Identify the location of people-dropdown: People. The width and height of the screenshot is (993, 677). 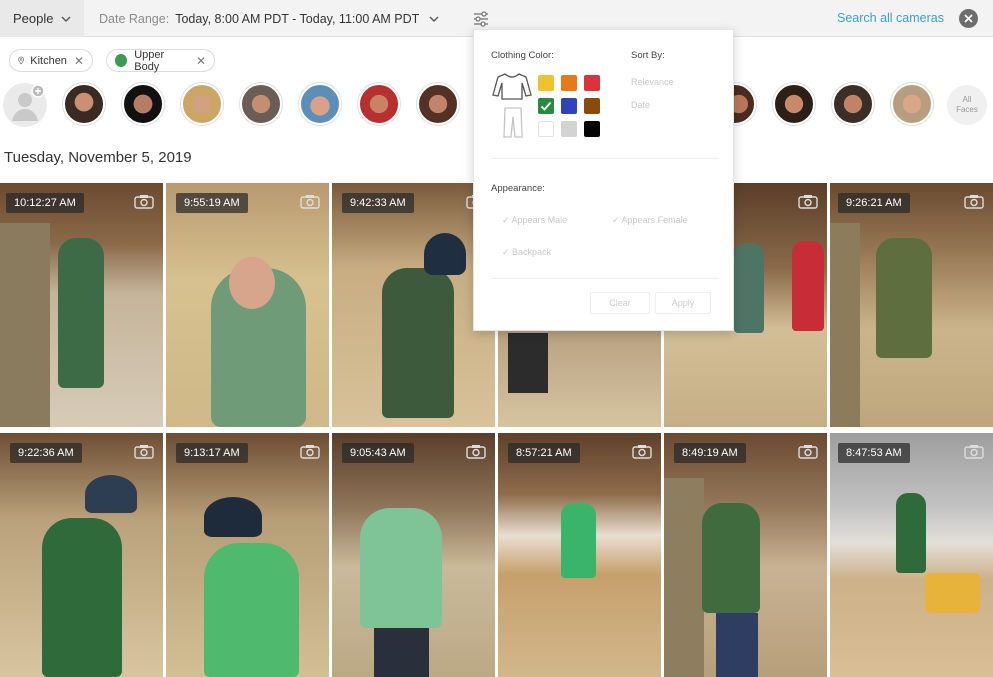
(42, 18).